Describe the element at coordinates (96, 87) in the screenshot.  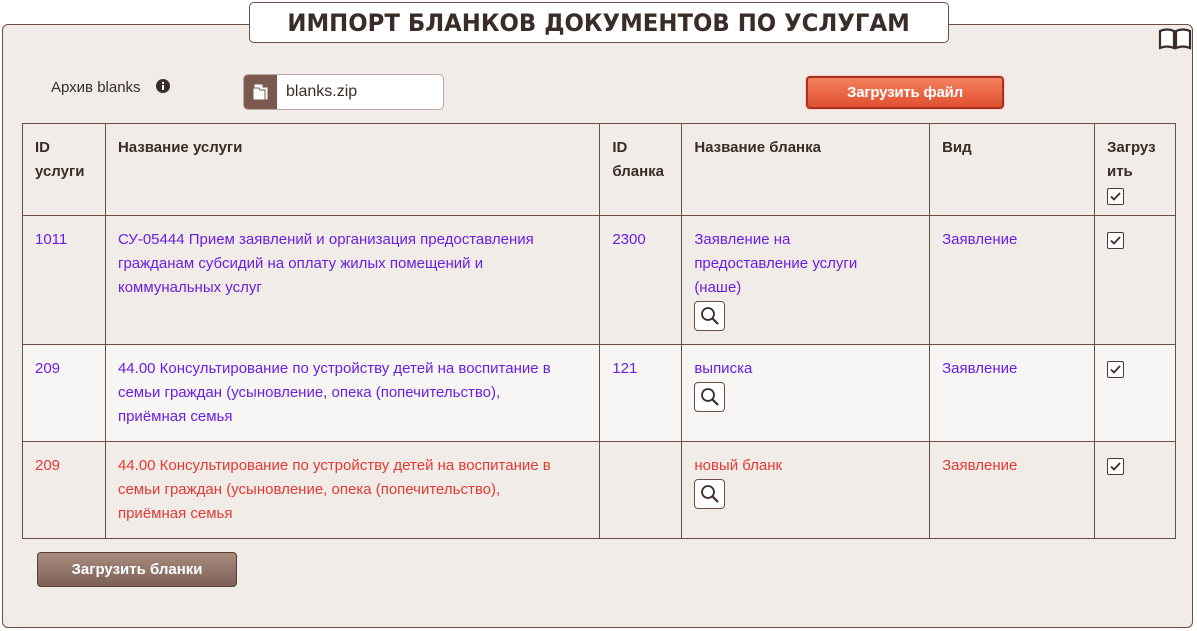
I see `archive-label: Архив blanks` at that location.